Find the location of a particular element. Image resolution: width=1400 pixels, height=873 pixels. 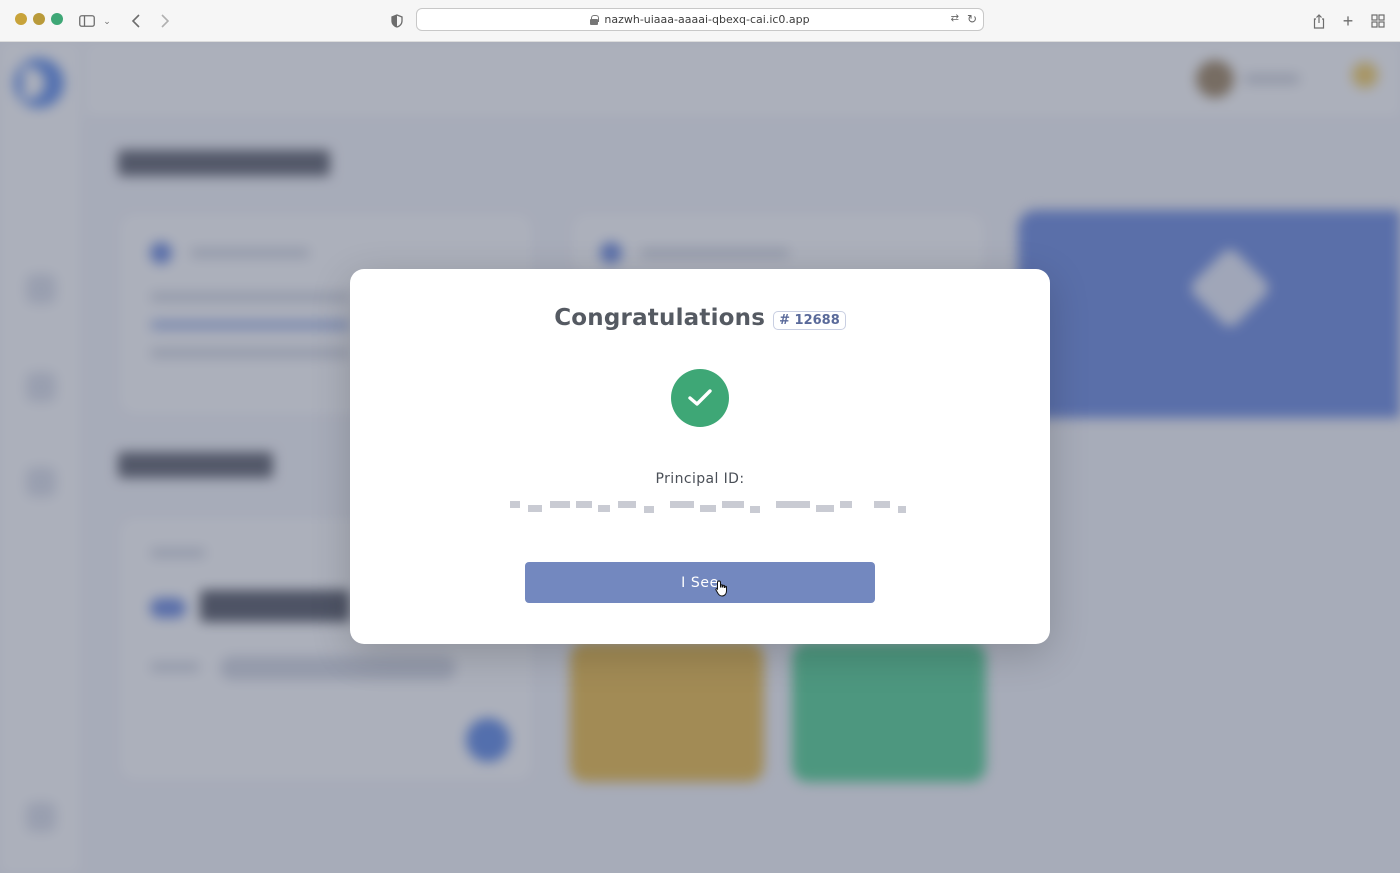

tab-overview-icon is located at coordinates (1378, 21).